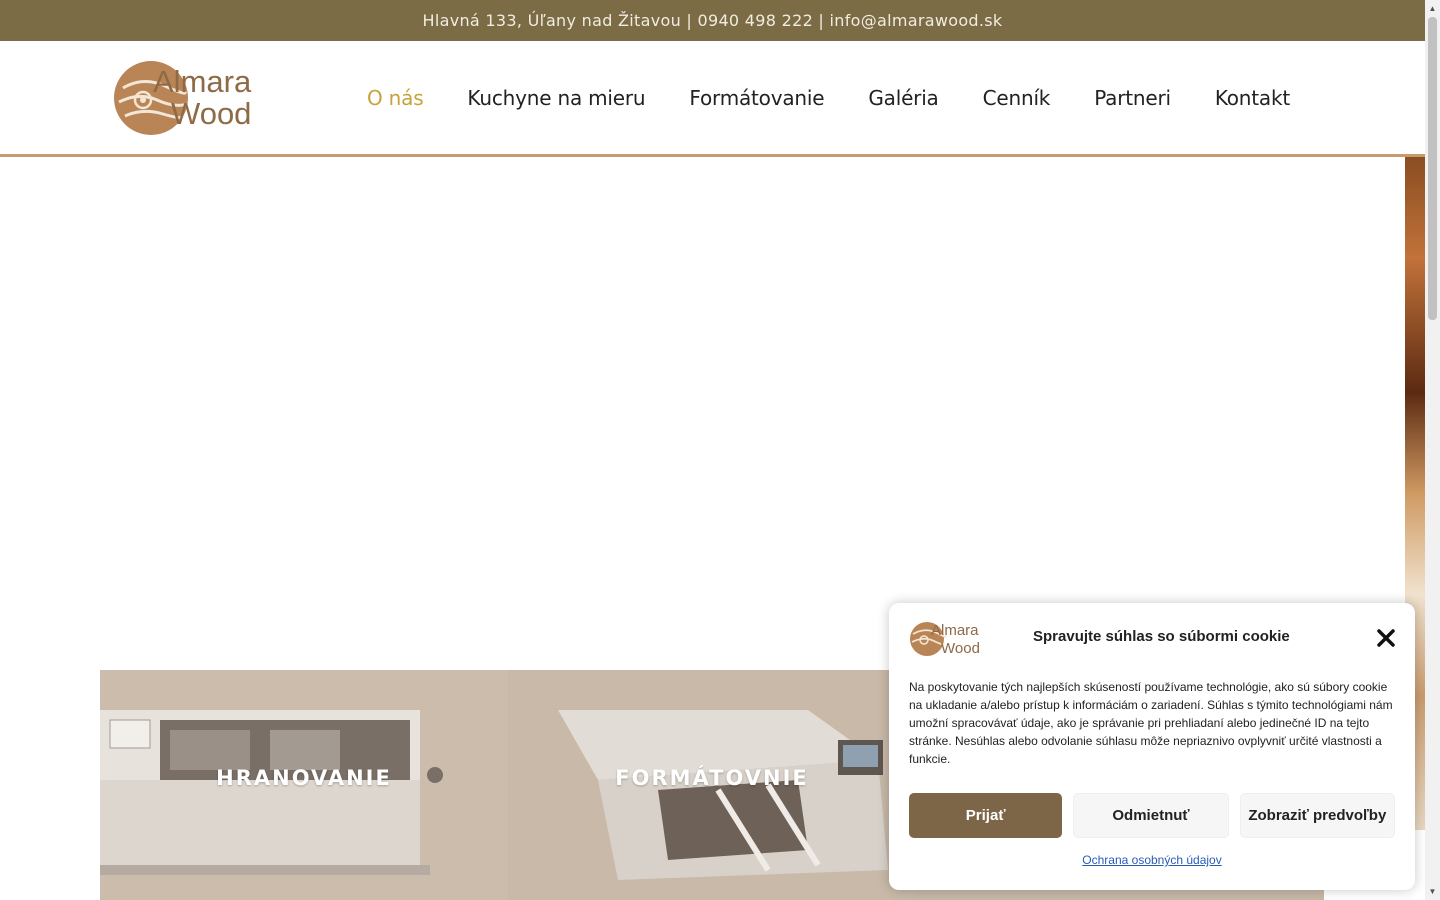 Image resolution: width=1440 pixels, height=900 pixels. I want to click on site-logo: Almara Wood, so click(193, 98).